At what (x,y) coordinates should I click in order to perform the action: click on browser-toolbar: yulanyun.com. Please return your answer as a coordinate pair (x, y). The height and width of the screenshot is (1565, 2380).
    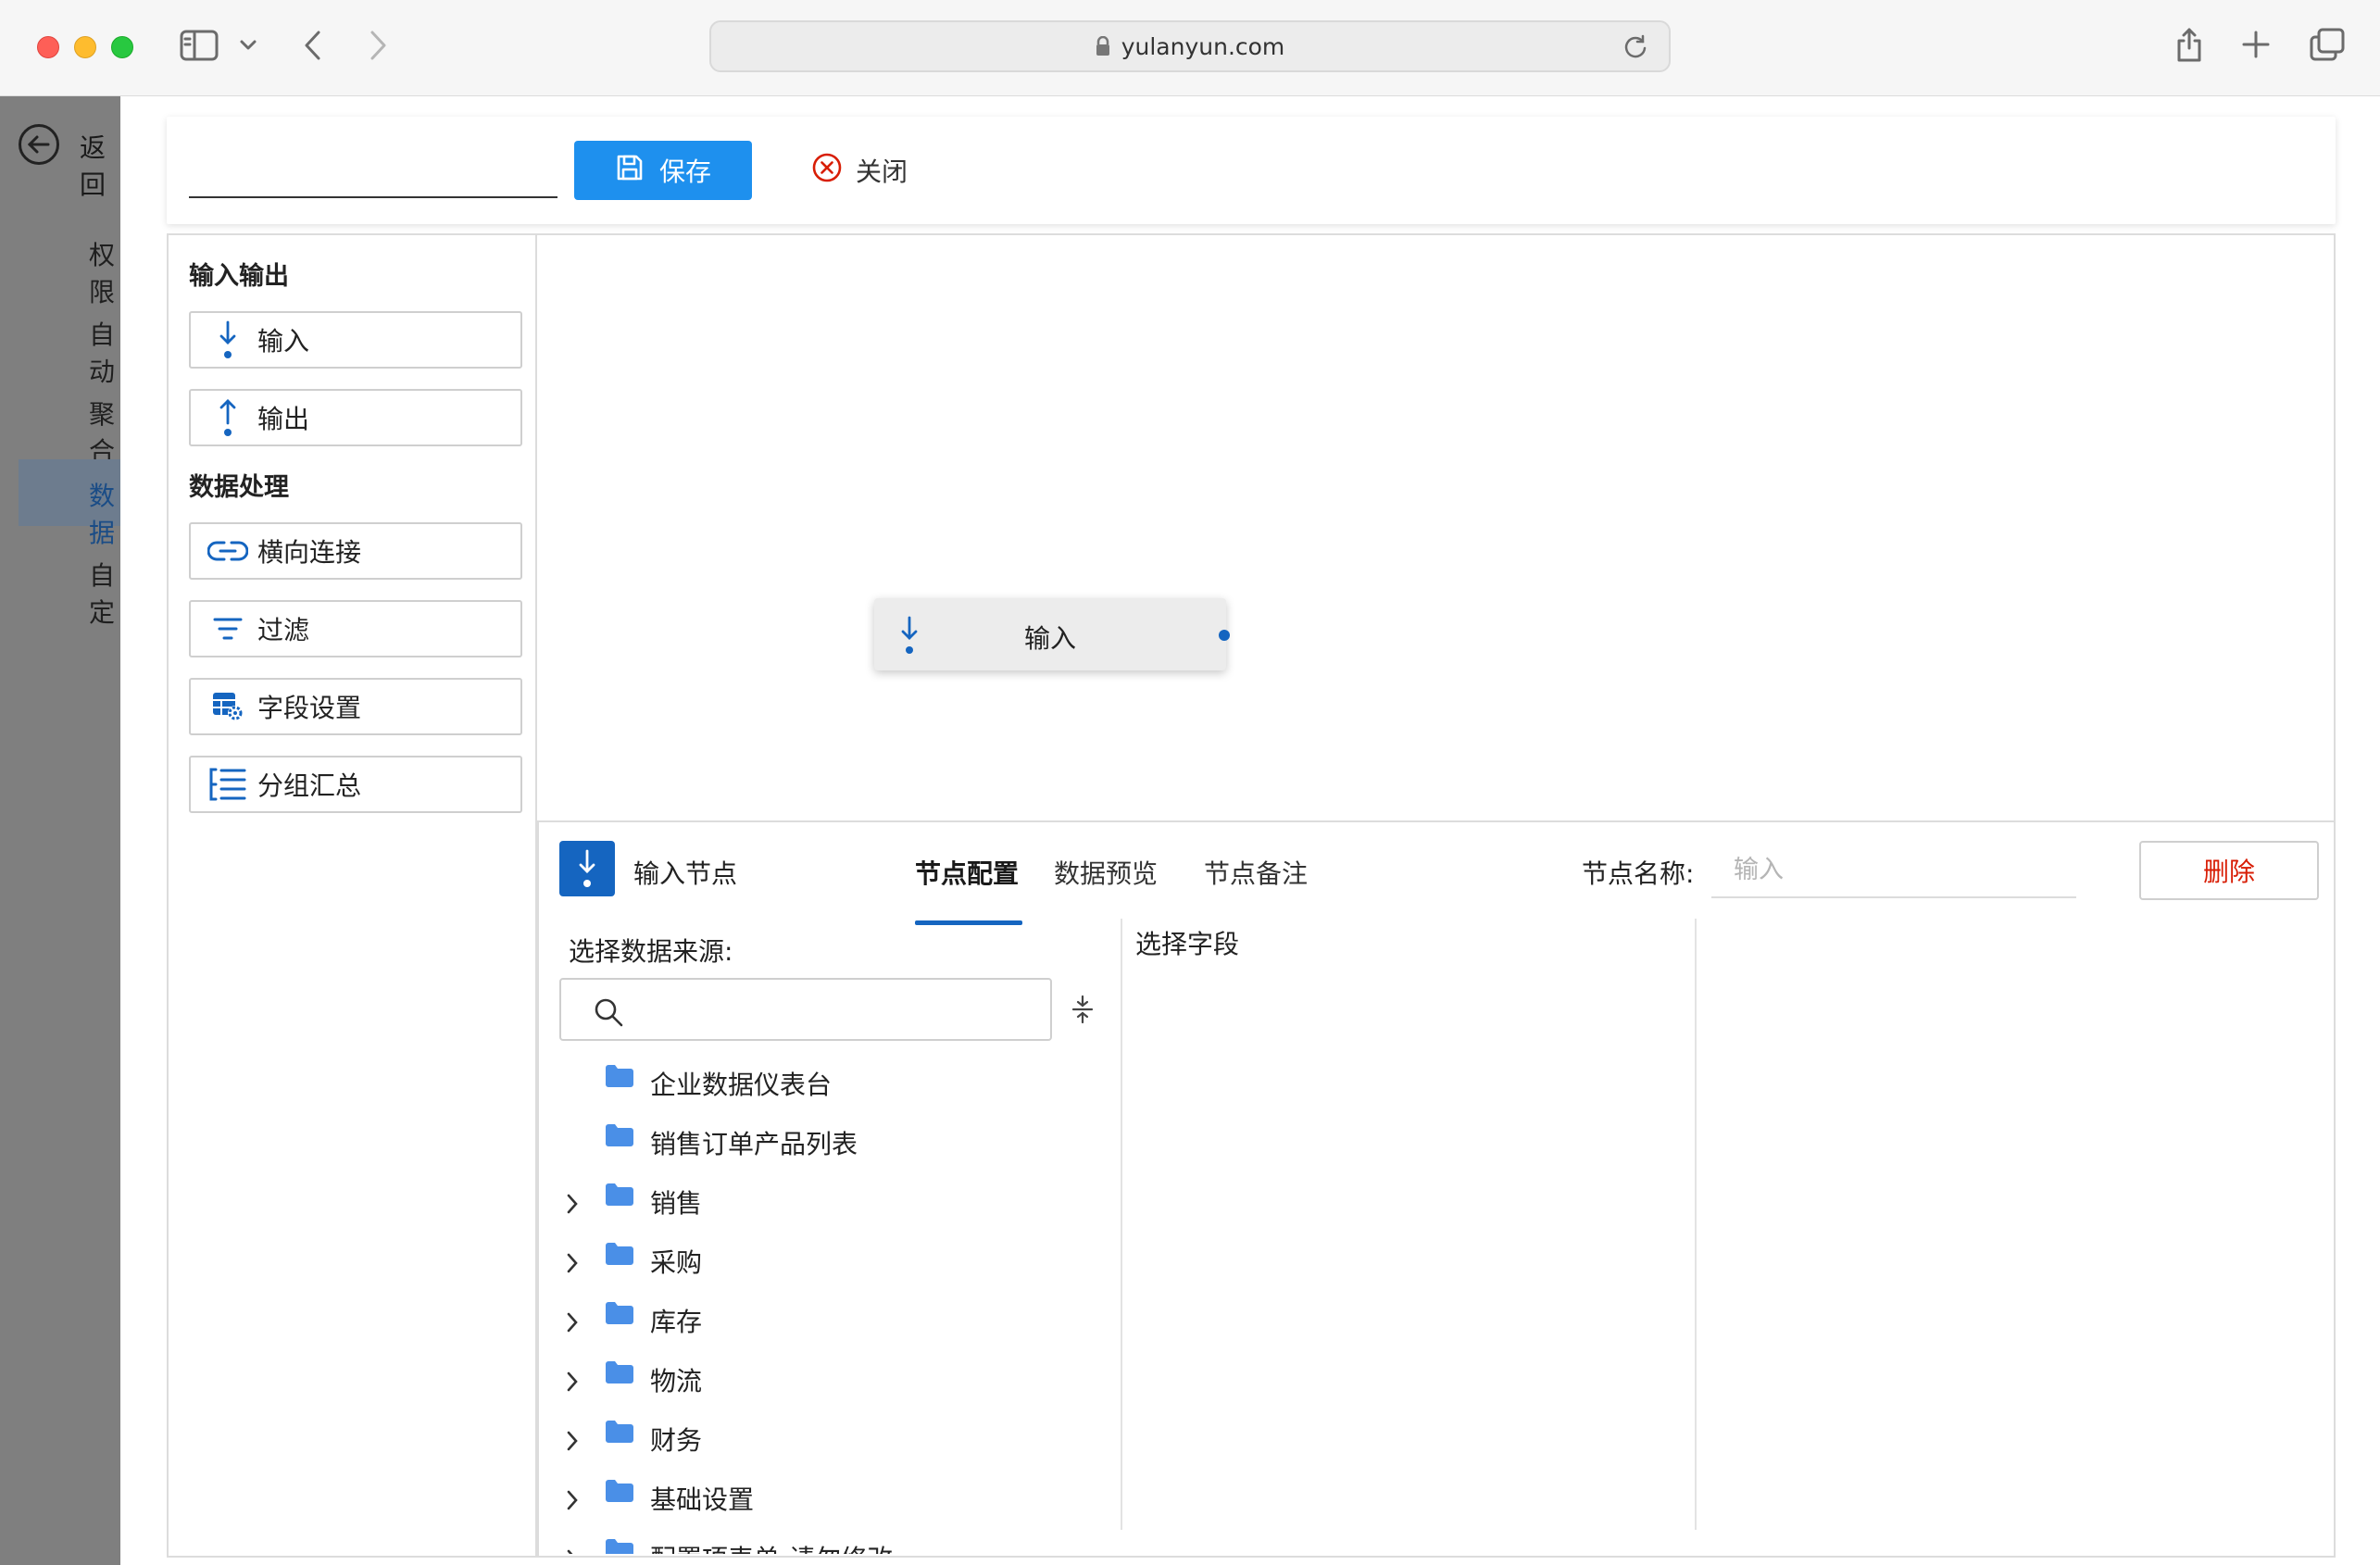
    Looking at the image, I should click on (1190, 48).